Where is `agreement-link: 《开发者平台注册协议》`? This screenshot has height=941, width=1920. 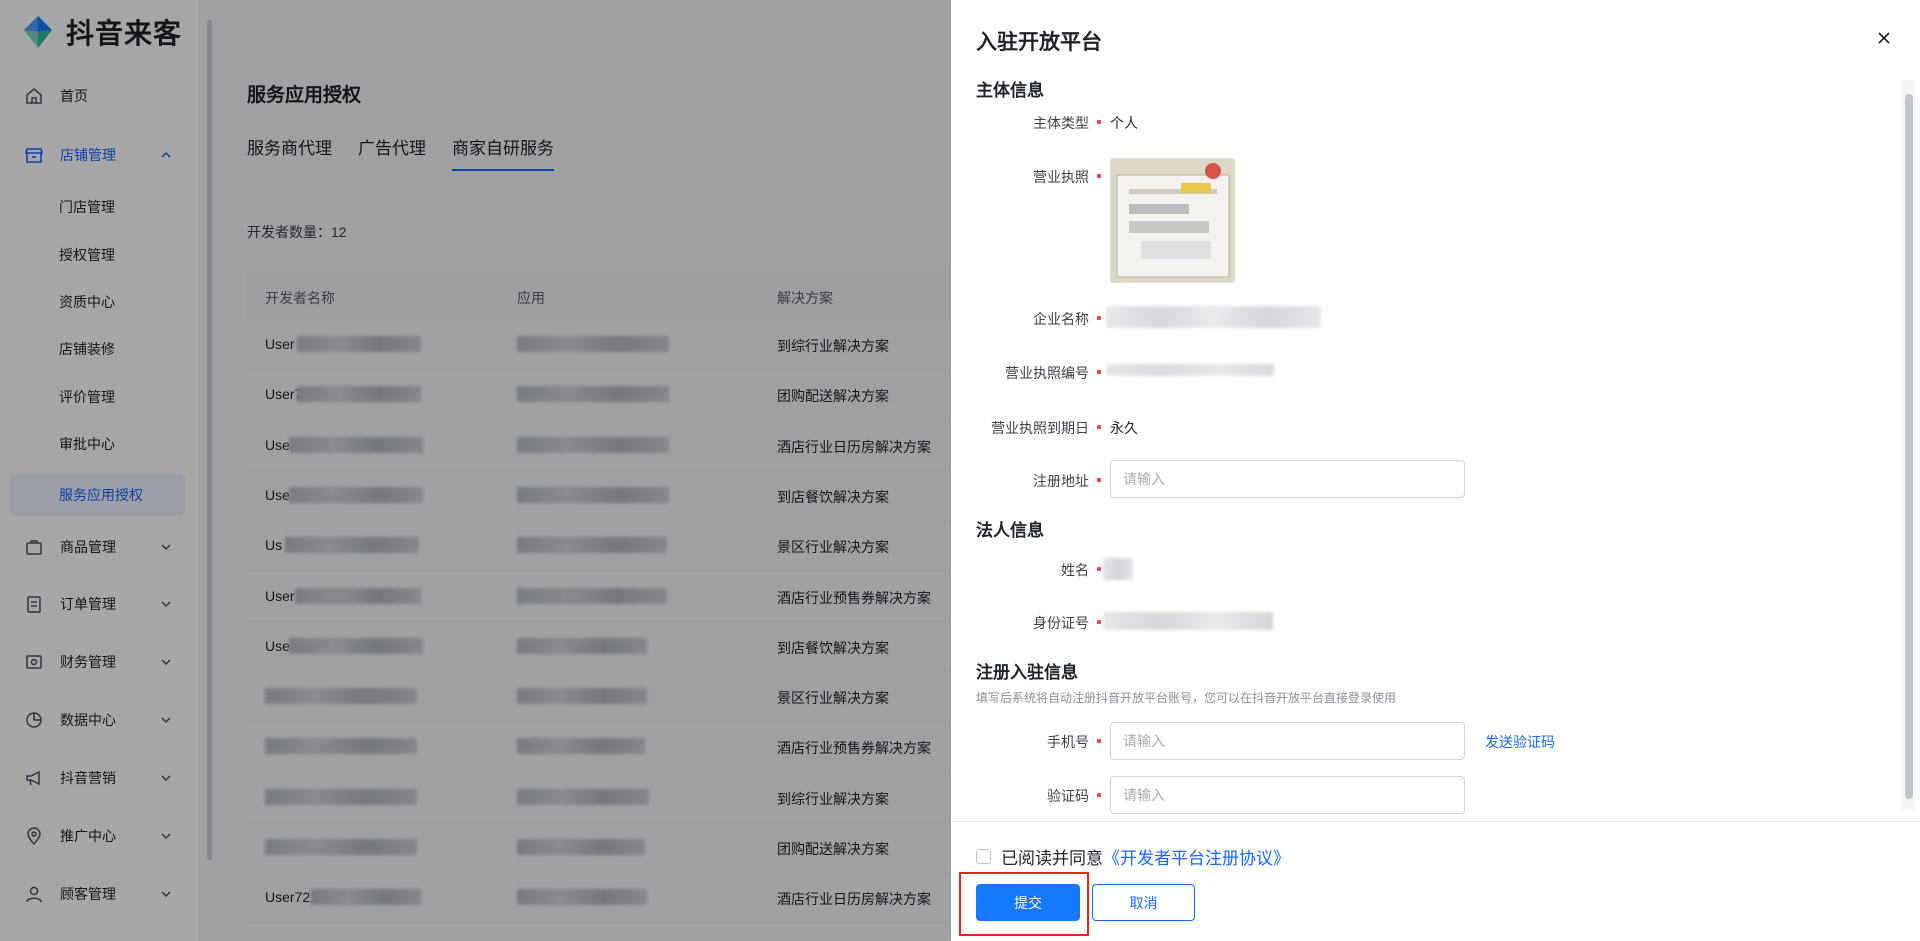 agreement-link: 《开发者平台注册协议》 is located at coordinates (1196, 856).